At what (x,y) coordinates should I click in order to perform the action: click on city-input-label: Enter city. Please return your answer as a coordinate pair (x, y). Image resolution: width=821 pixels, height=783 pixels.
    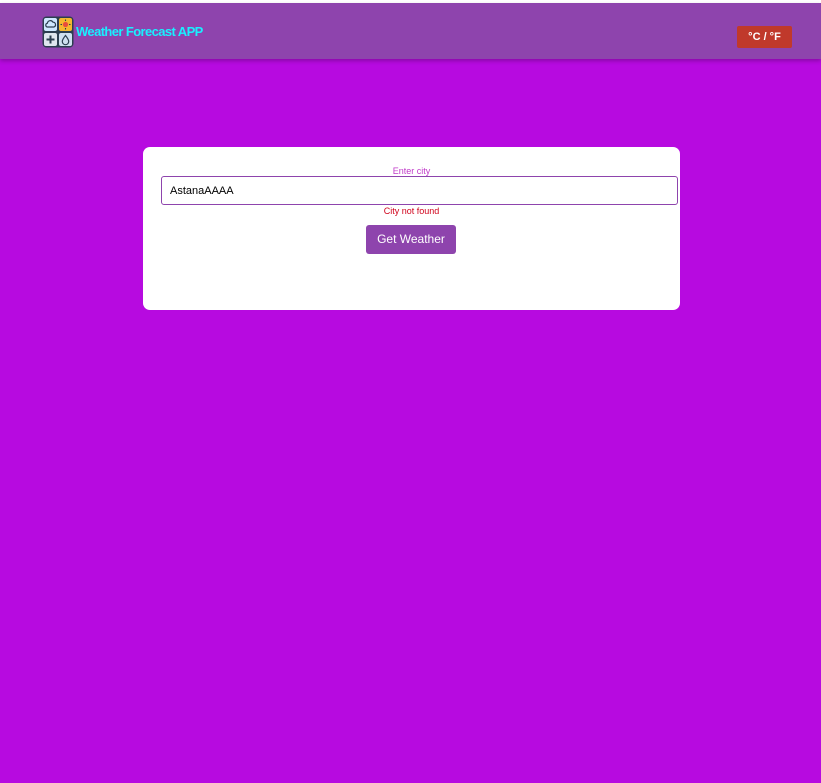
    Looking at the image, I should click on (411, 171).